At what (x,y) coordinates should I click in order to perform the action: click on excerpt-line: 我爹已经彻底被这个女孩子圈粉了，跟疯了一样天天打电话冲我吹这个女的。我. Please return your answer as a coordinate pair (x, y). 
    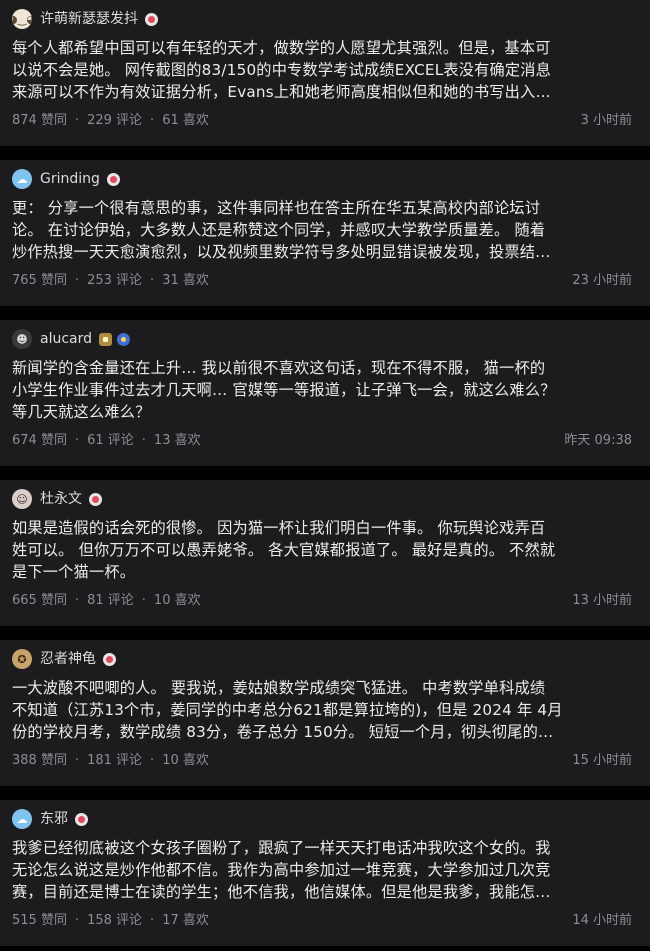
    Looking at the image, I should click on (281, 848).